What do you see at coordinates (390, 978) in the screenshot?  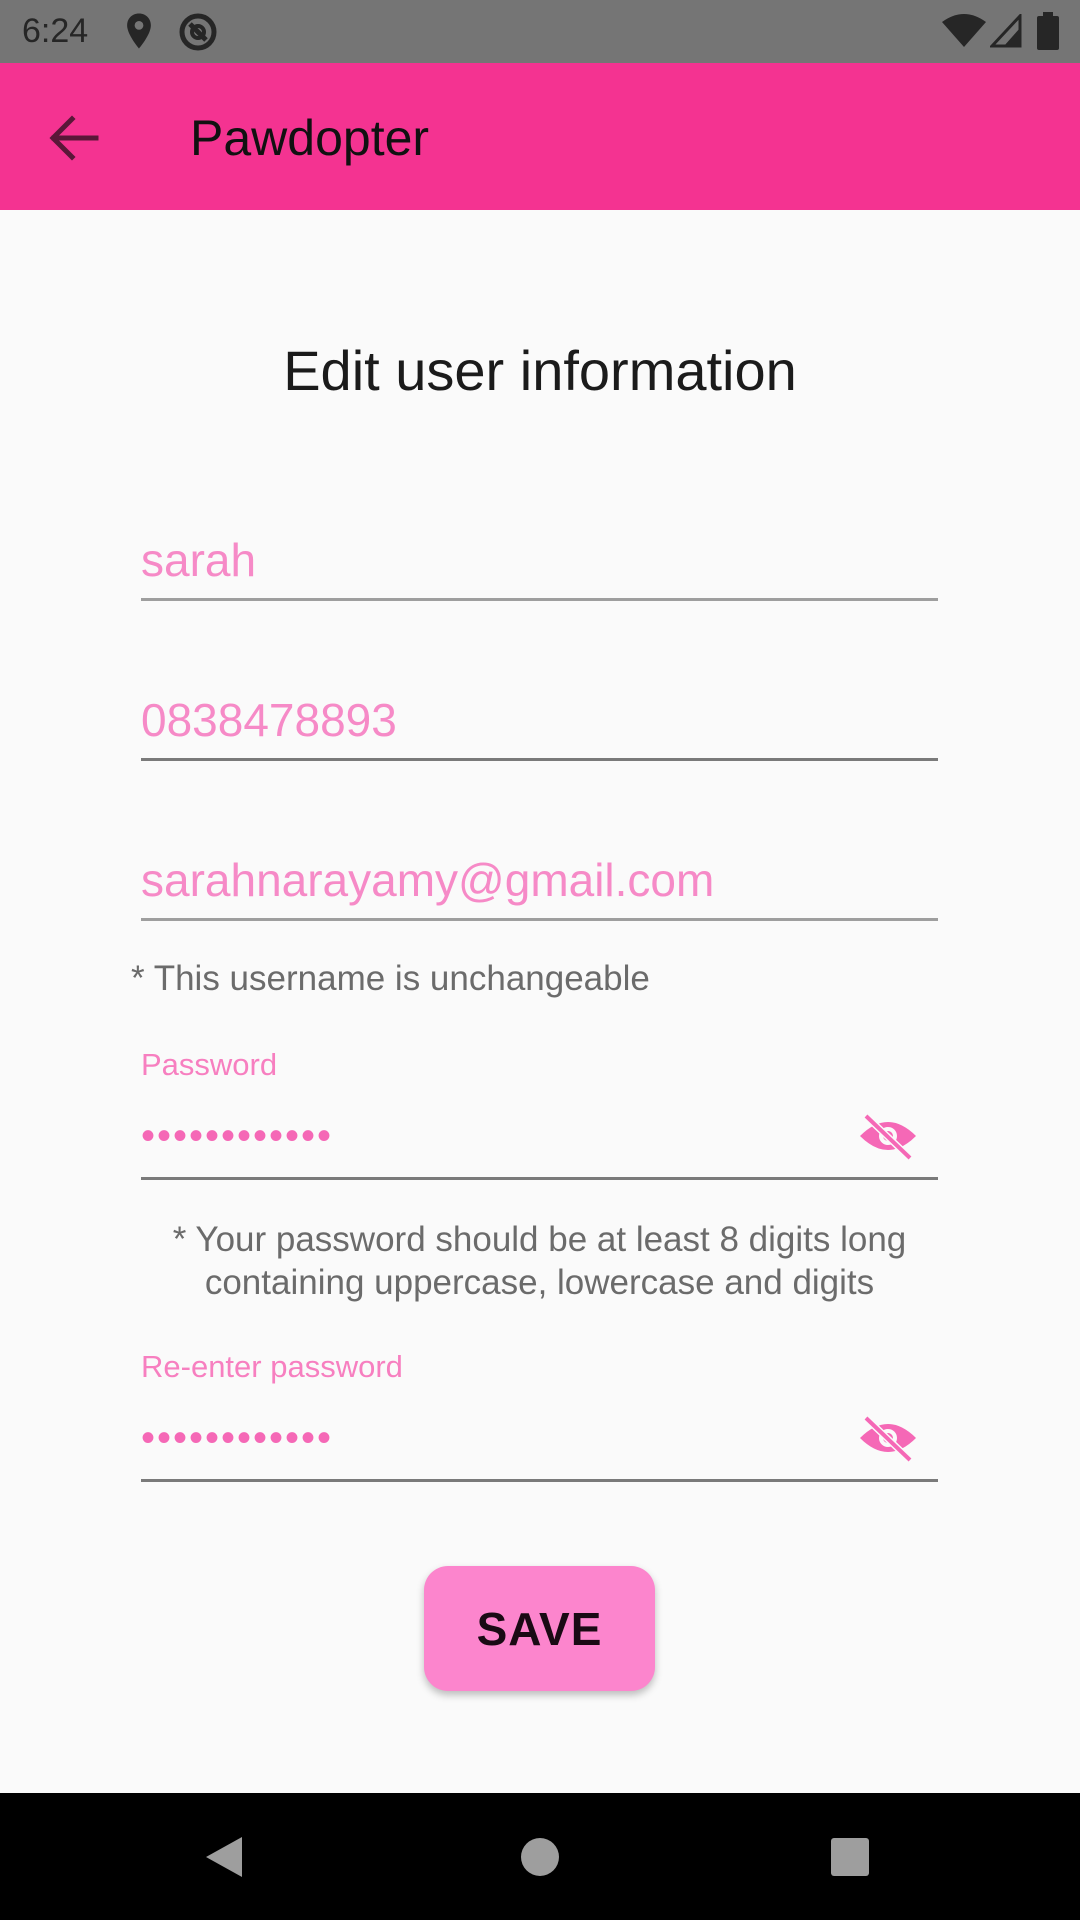 I see `username-hint: * This username is unchangeable` at bounding box center [390, 978].